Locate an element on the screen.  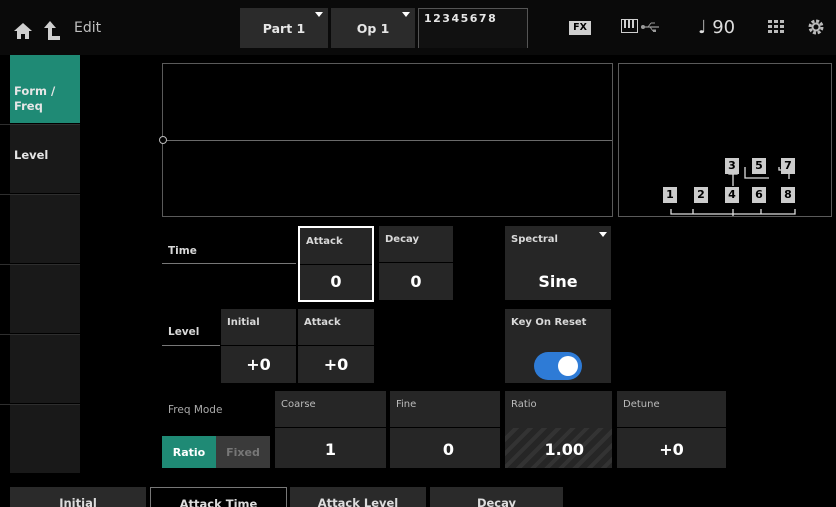
detune-field: Detune +0 is located at coordinates (671, 429).